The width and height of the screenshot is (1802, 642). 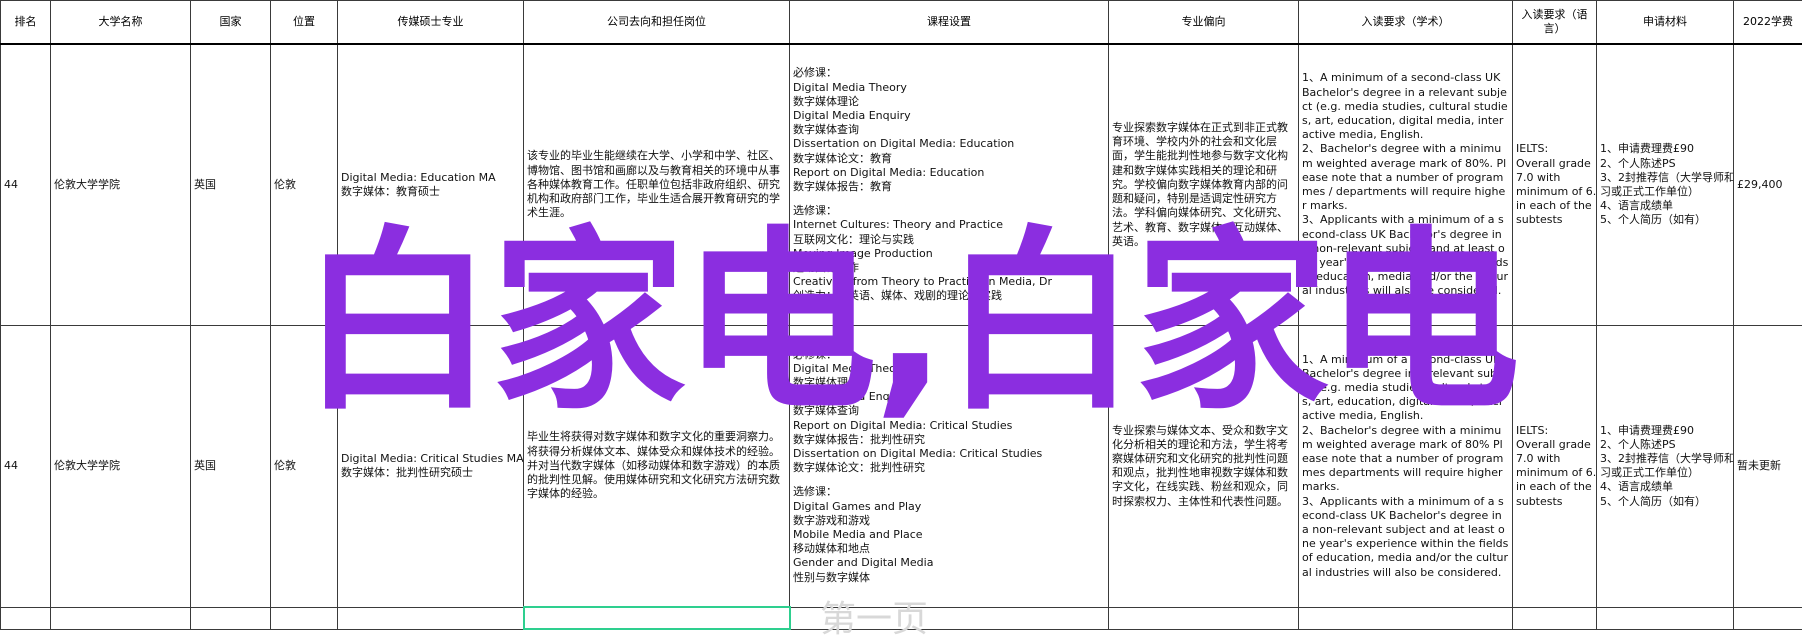 What do you see at coordinates (949, 440) in the screenshot?
I see `course-item: 数字媒体报告：批判性研究` at bounding box center [949, 440].